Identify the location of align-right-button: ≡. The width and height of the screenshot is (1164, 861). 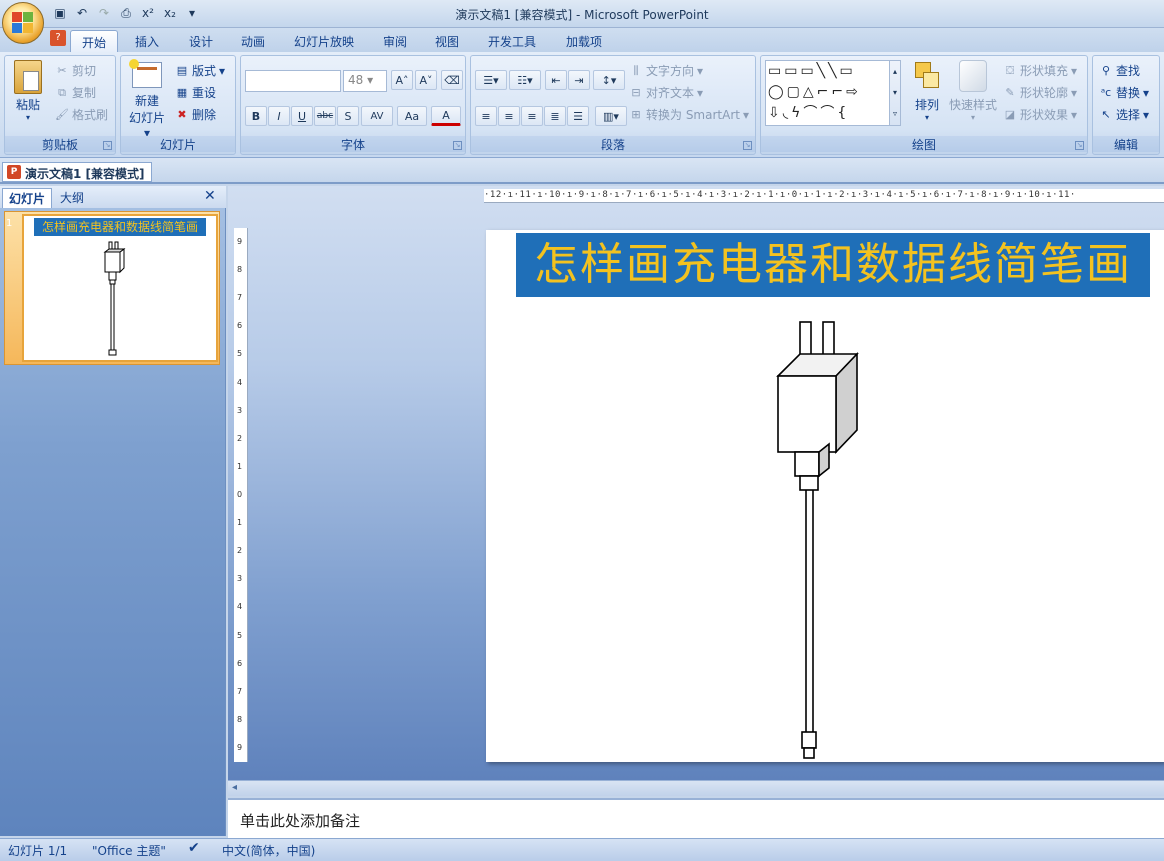
(532, 116).